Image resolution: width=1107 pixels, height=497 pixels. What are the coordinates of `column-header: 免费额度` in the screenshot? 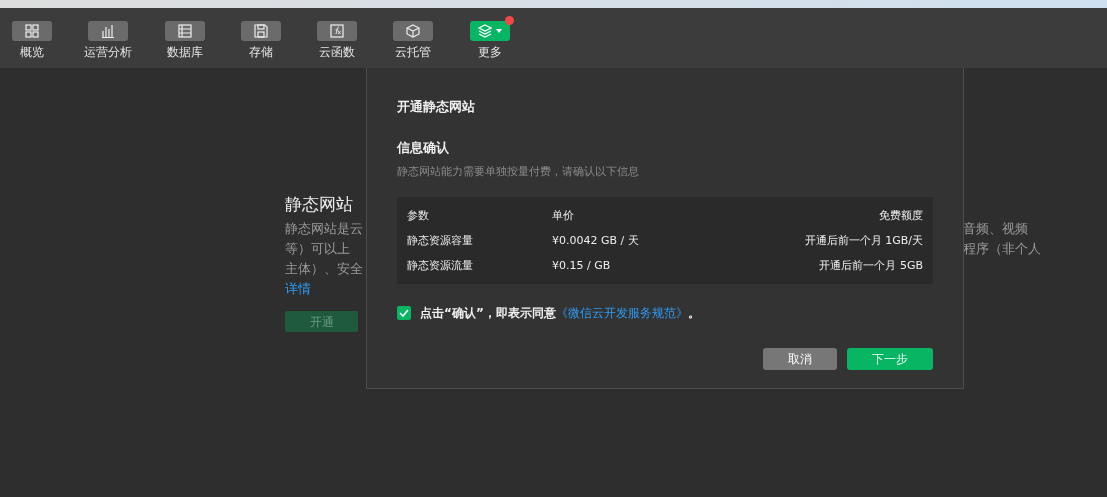 It's located at (900, 215).